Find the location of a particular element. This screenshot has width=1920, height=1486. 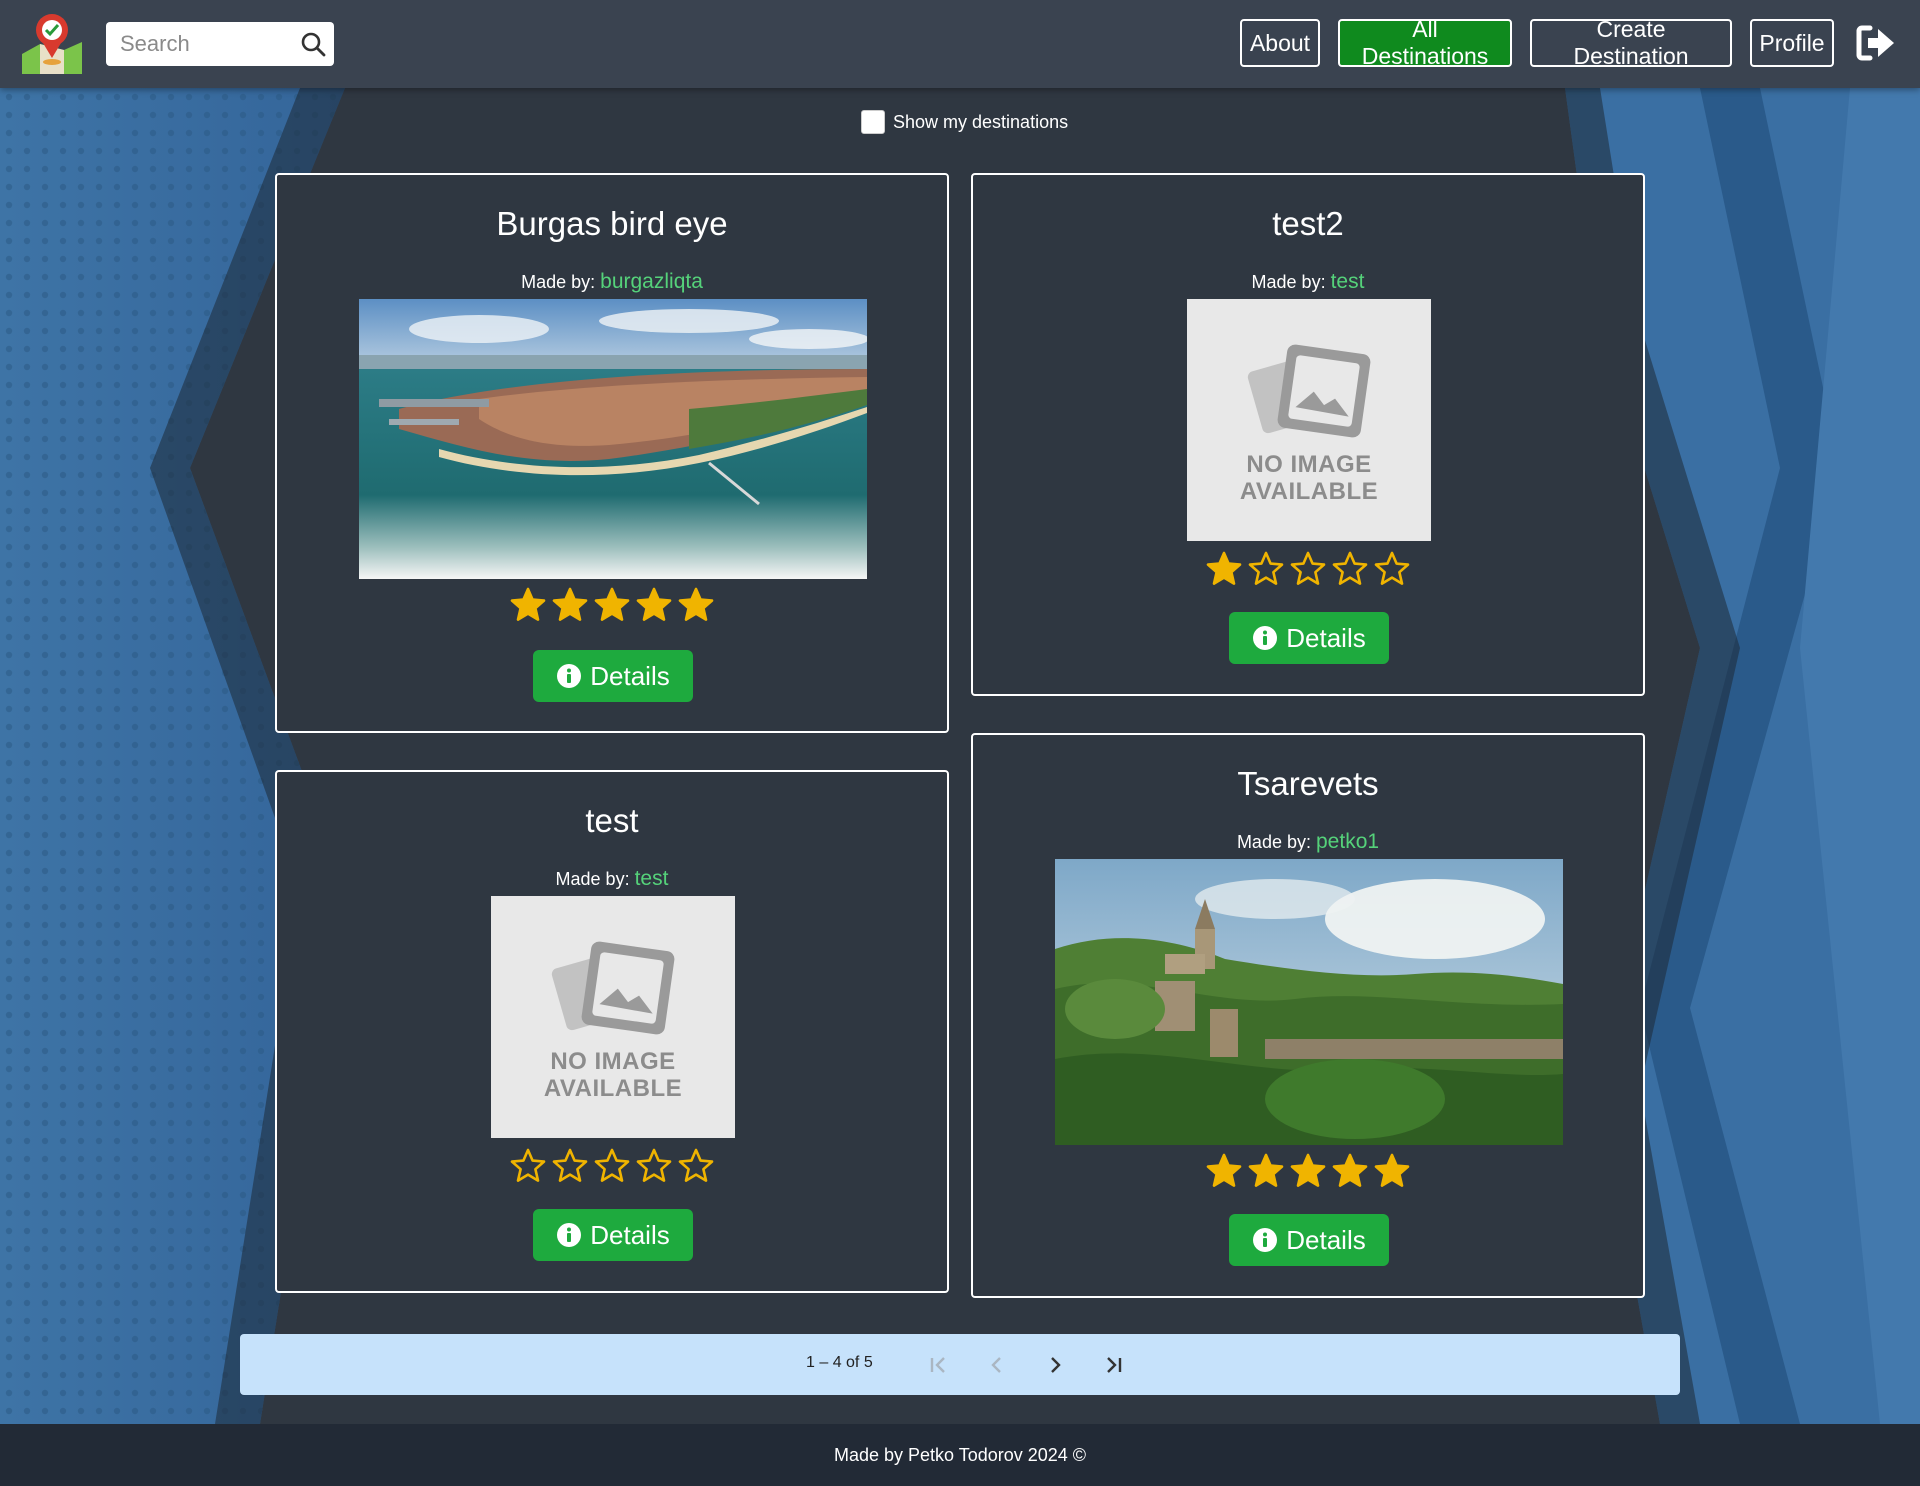

search-icon is located at coordinates (313, 44).